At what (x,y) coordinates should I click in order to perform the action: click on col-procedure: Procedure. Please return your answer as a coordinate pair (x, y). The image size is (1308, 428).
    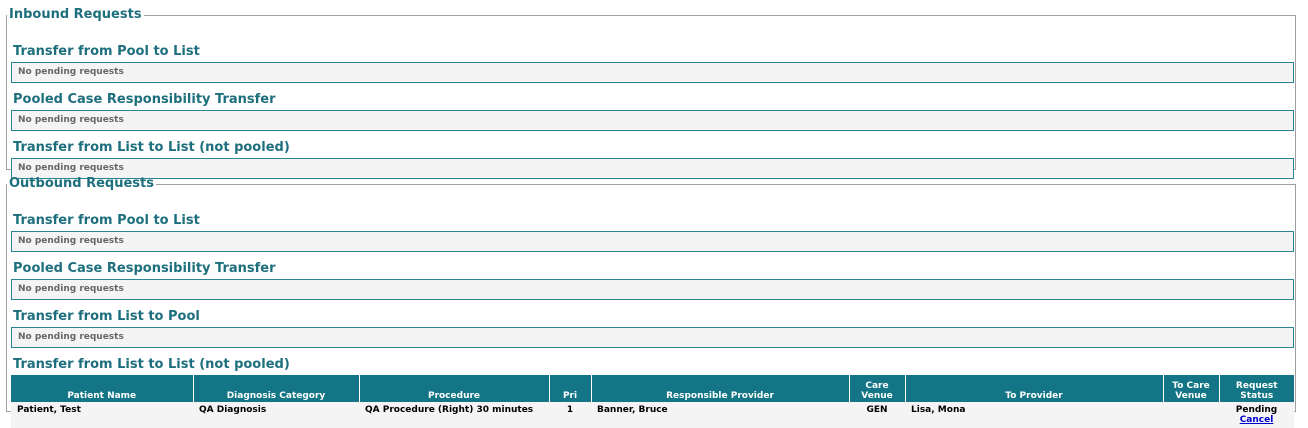
    Looking at the image, I should click on (453, 388).